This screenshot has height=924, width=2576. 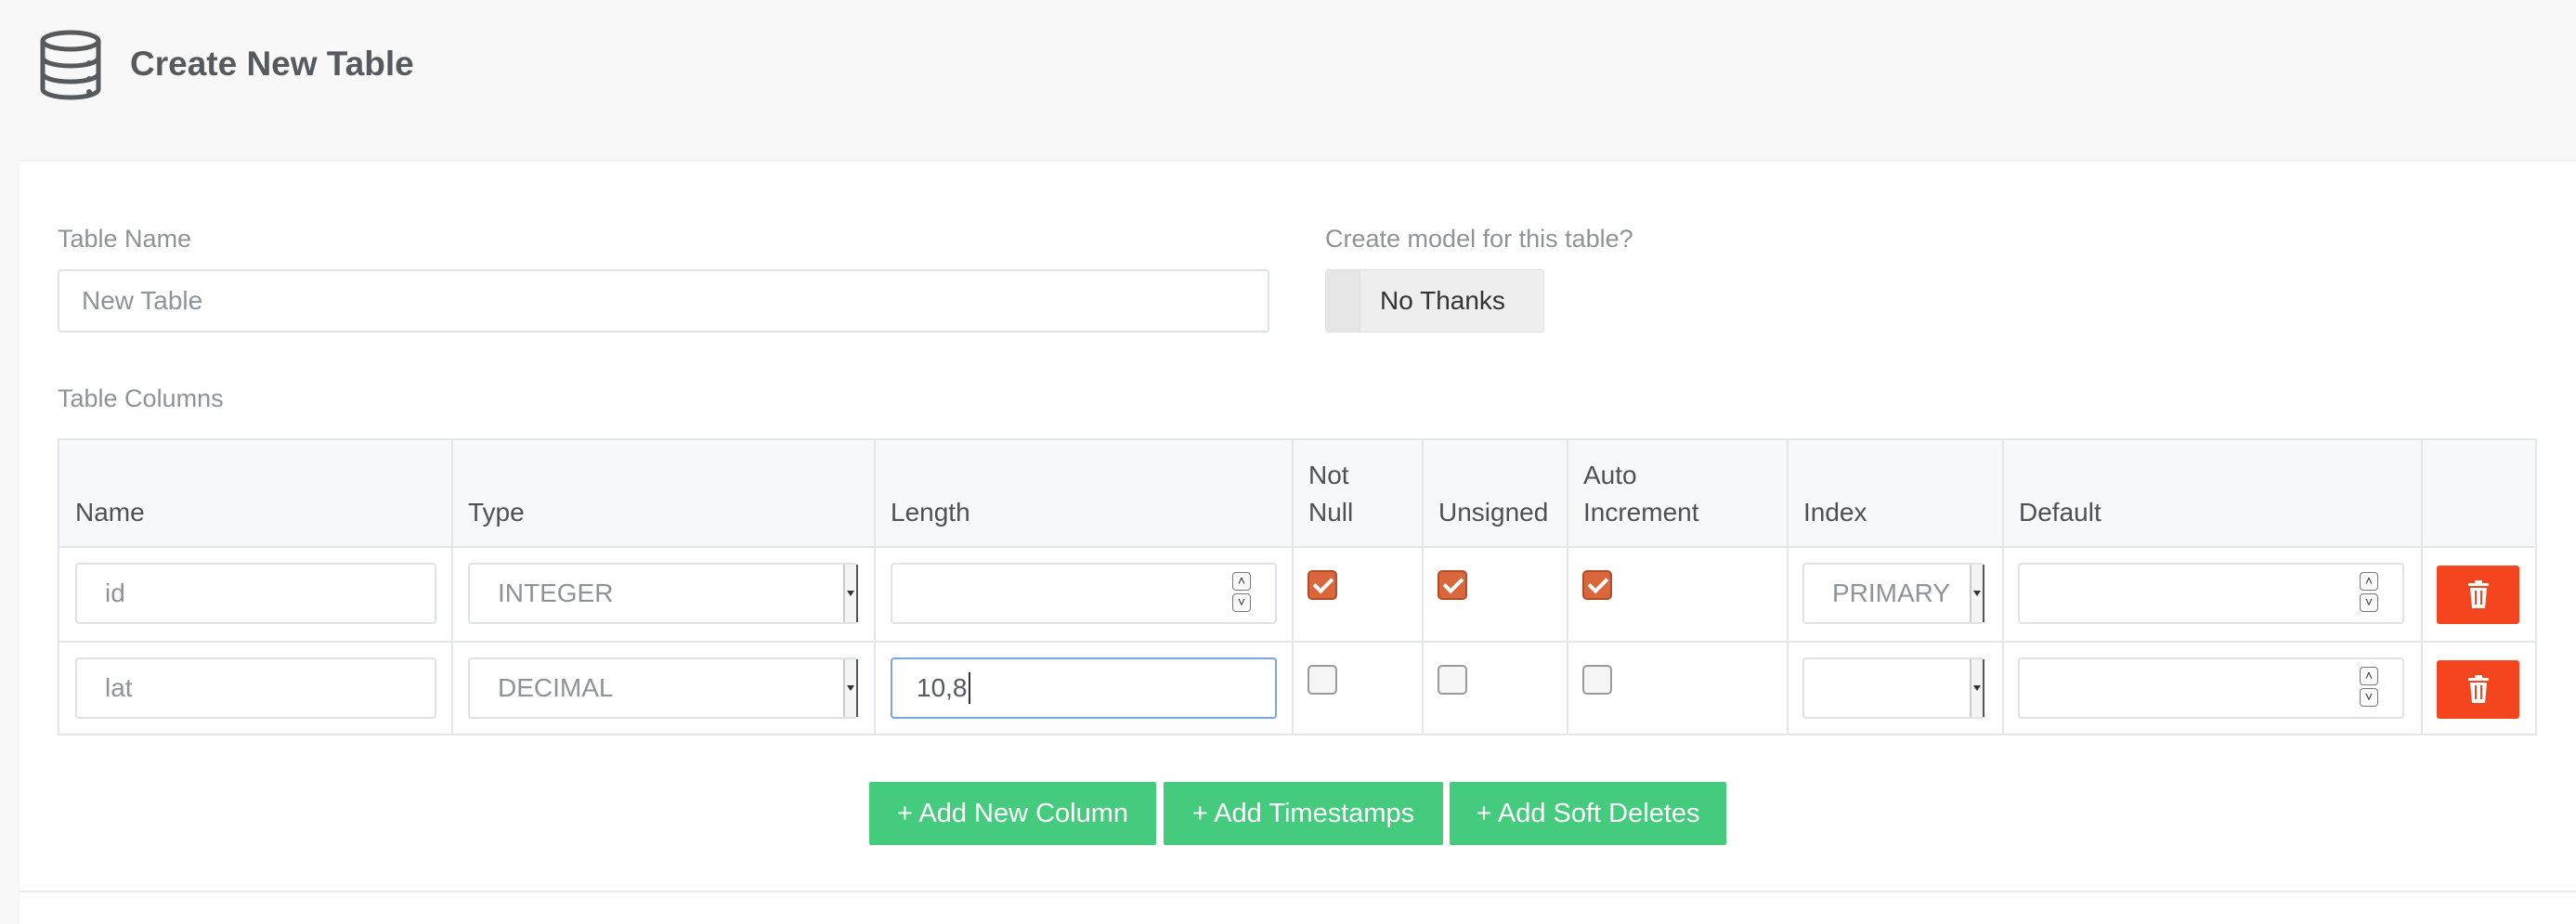 What do you see at coordinates (115, 593) in the screenshot?
I see `column-name-value: id` at bounding box center [115, 593].